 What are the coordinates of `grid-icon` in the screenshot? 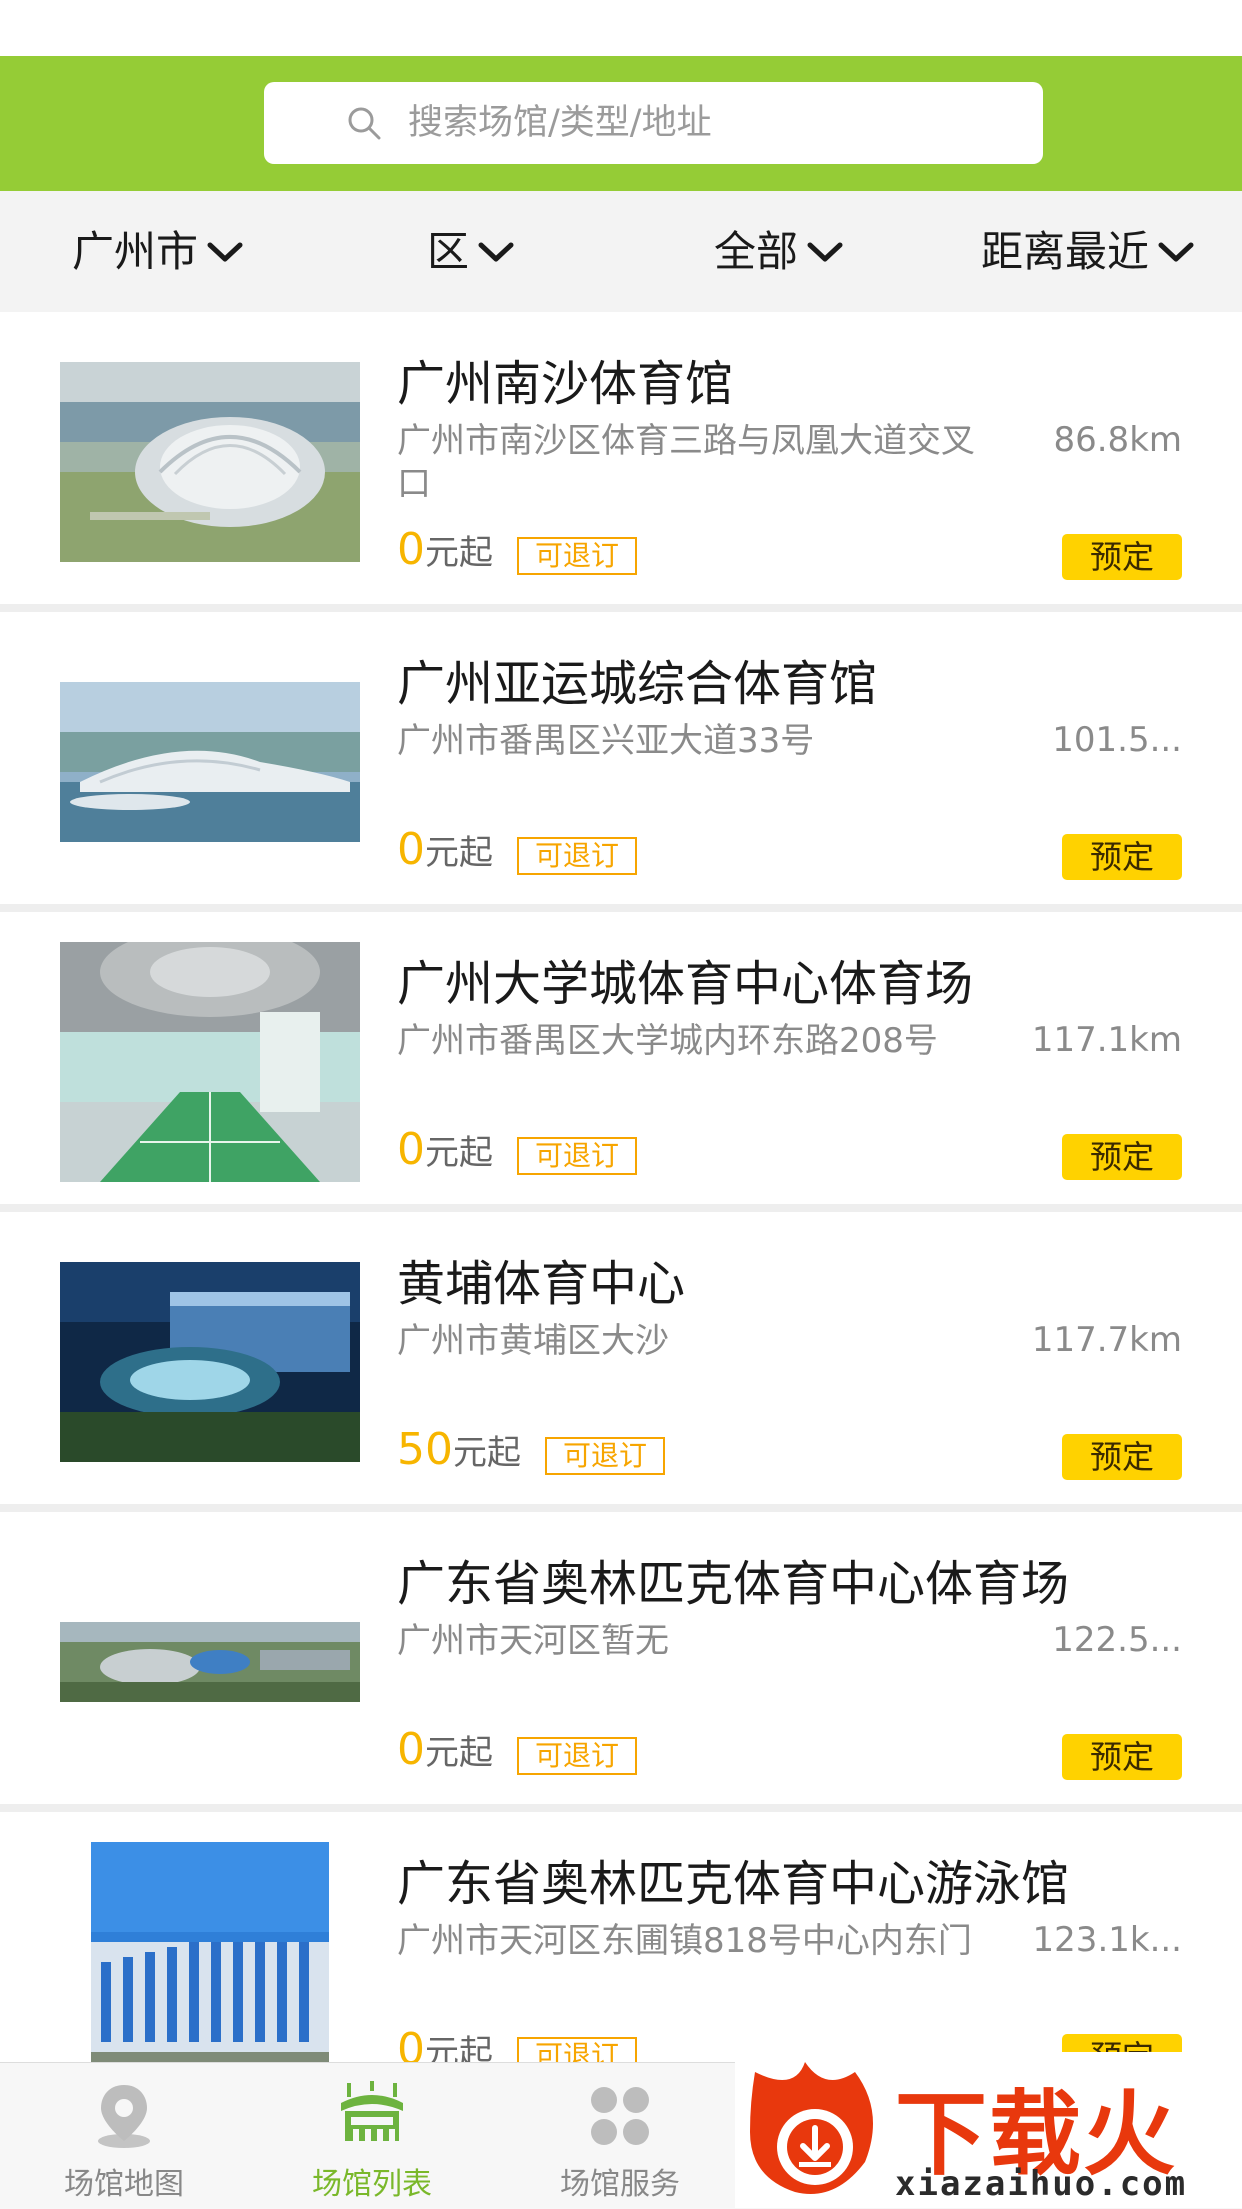 It's located at (620, 2116).